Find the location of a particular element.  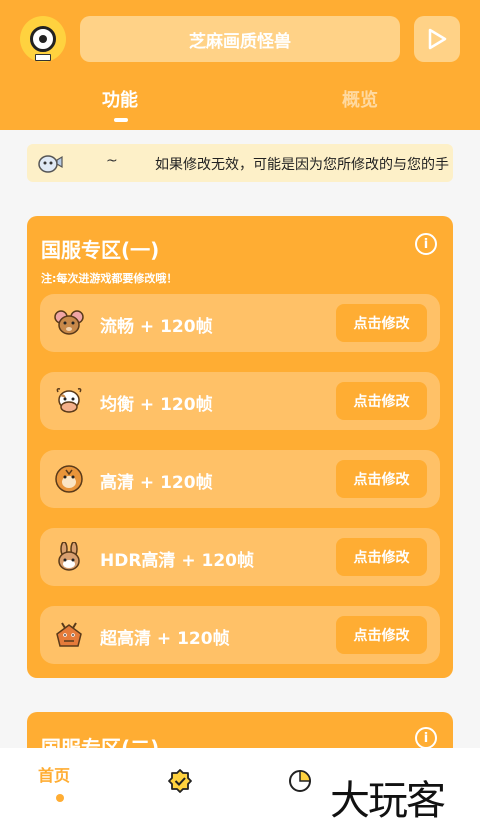

notice-text: 如果修改无效，可能是因为您所修改的与您的手 is located at coordinates (302, 165).